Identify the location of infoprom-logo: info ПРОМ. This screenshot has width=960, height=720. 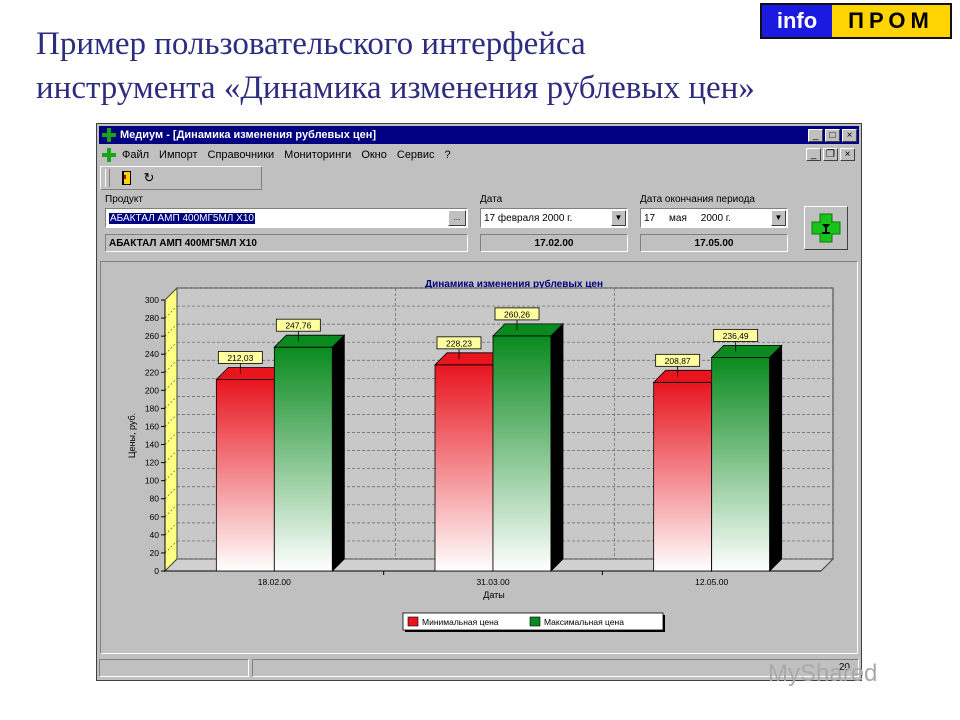
(856, 21).